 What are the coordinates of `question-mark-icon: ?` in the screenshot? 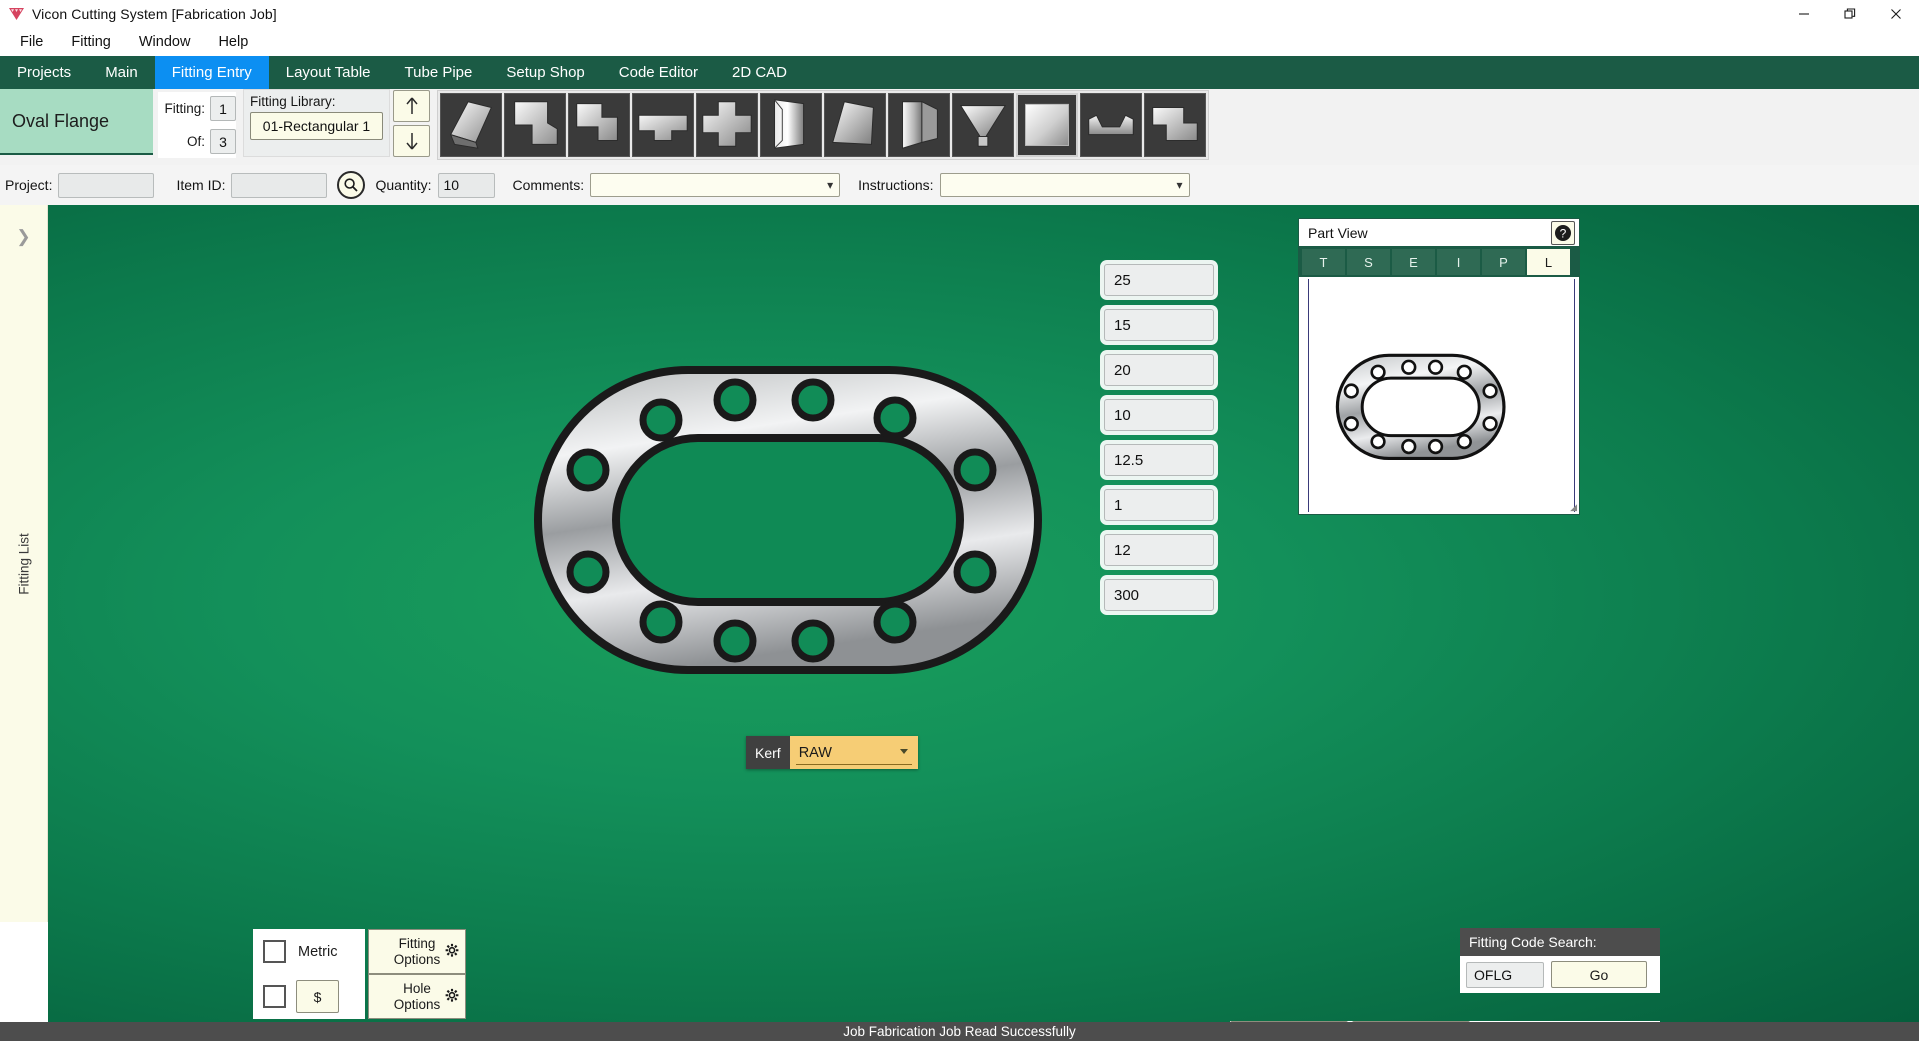 It's located at (1563, 233).